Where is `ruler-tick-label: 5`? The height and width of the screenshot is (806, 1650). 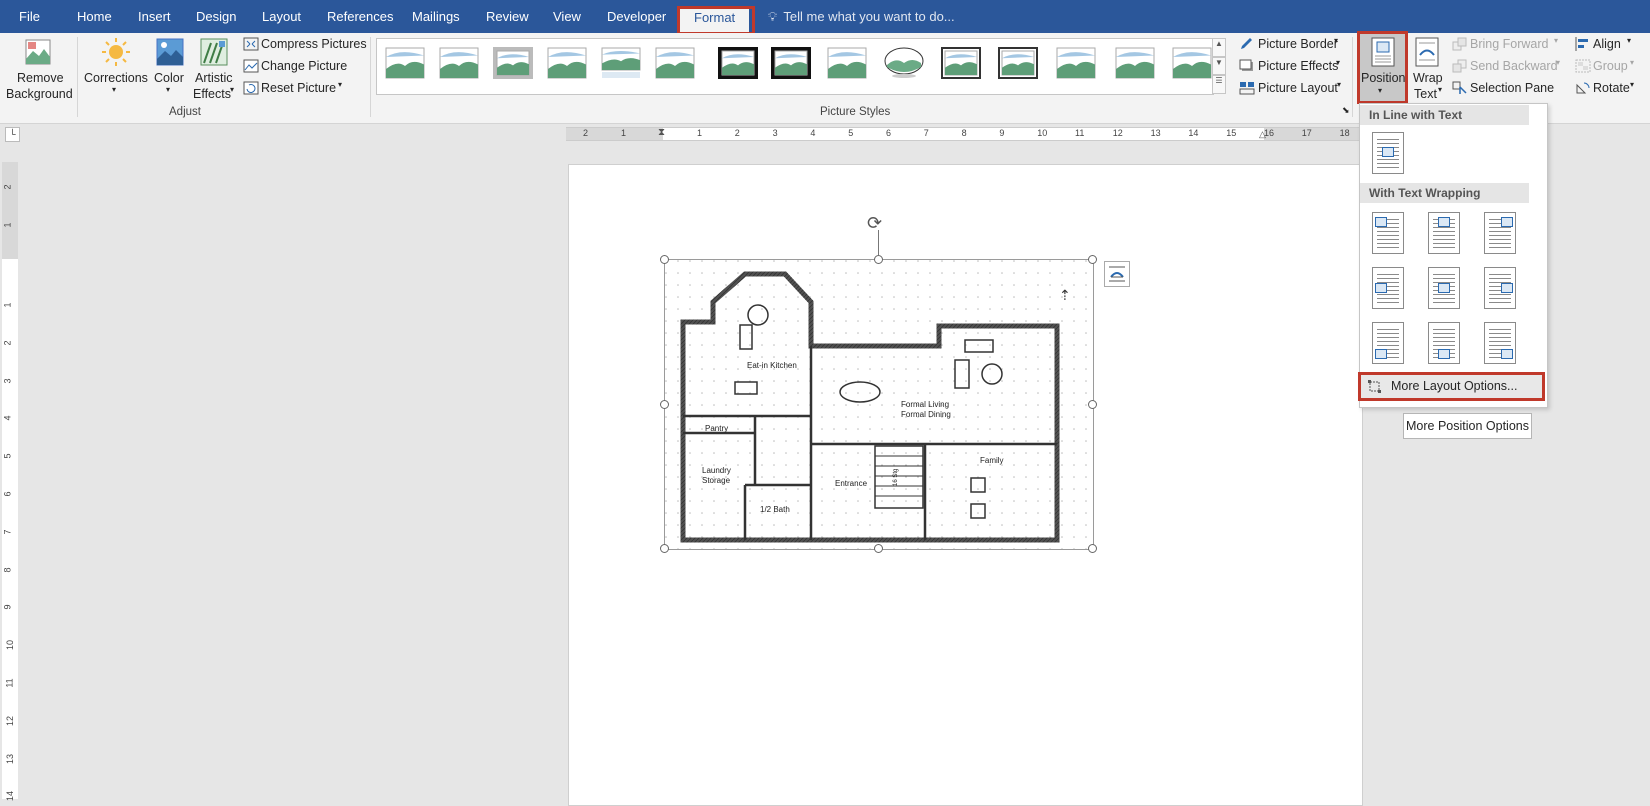
ruler-tick-label: 5 is located at coordinates (7, 456).